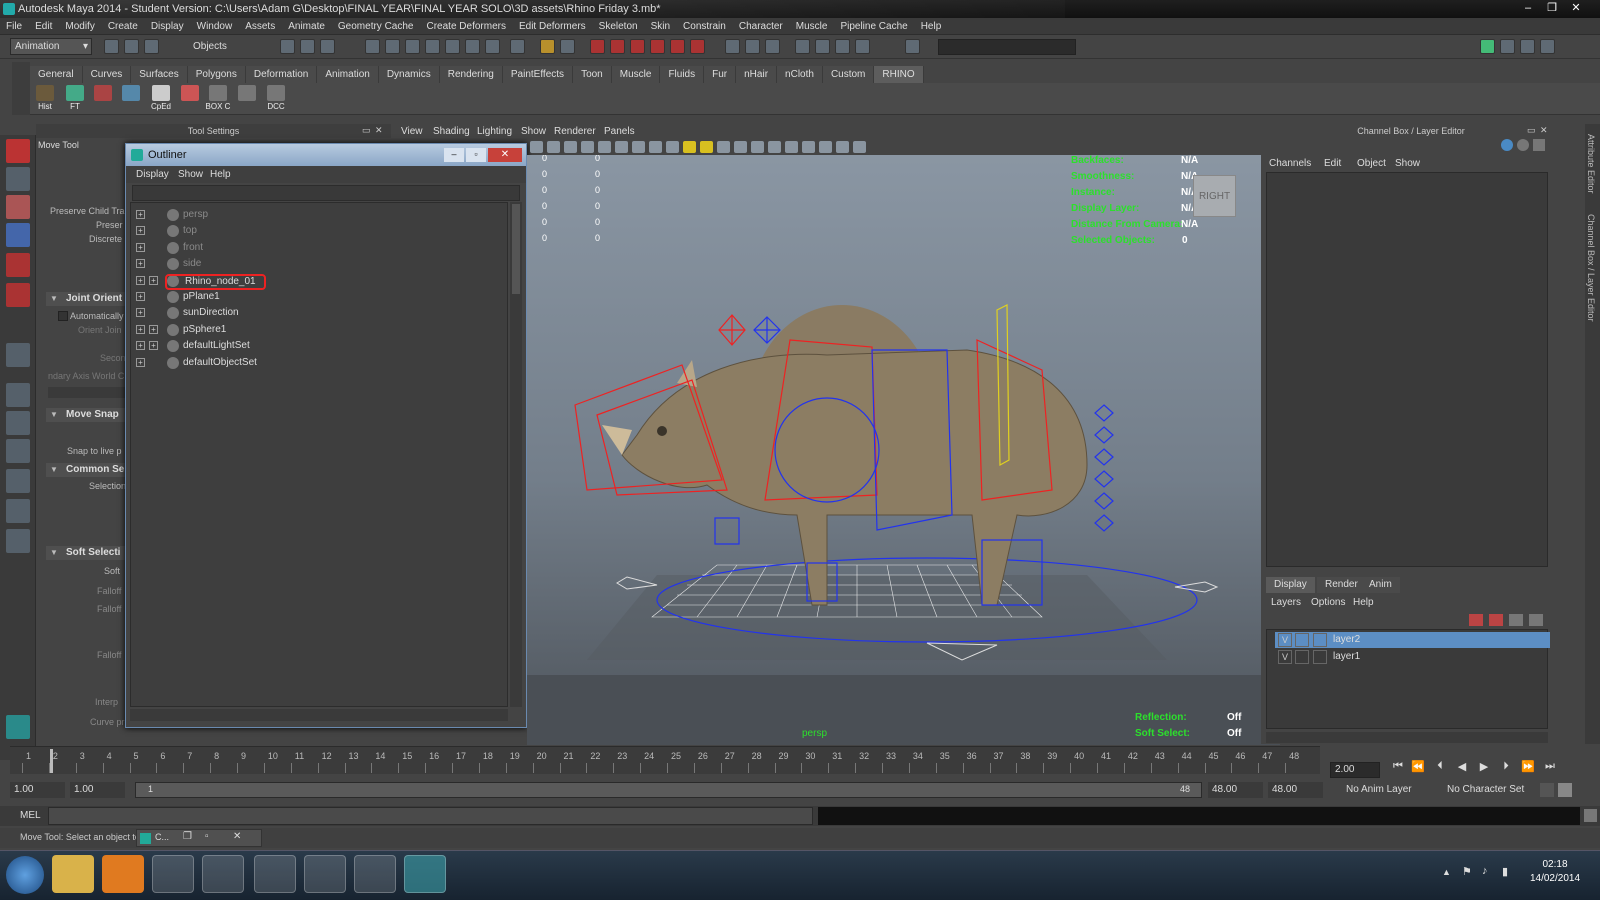  I want to click on shelf-dcc-button: DCC, so click(276, 99).